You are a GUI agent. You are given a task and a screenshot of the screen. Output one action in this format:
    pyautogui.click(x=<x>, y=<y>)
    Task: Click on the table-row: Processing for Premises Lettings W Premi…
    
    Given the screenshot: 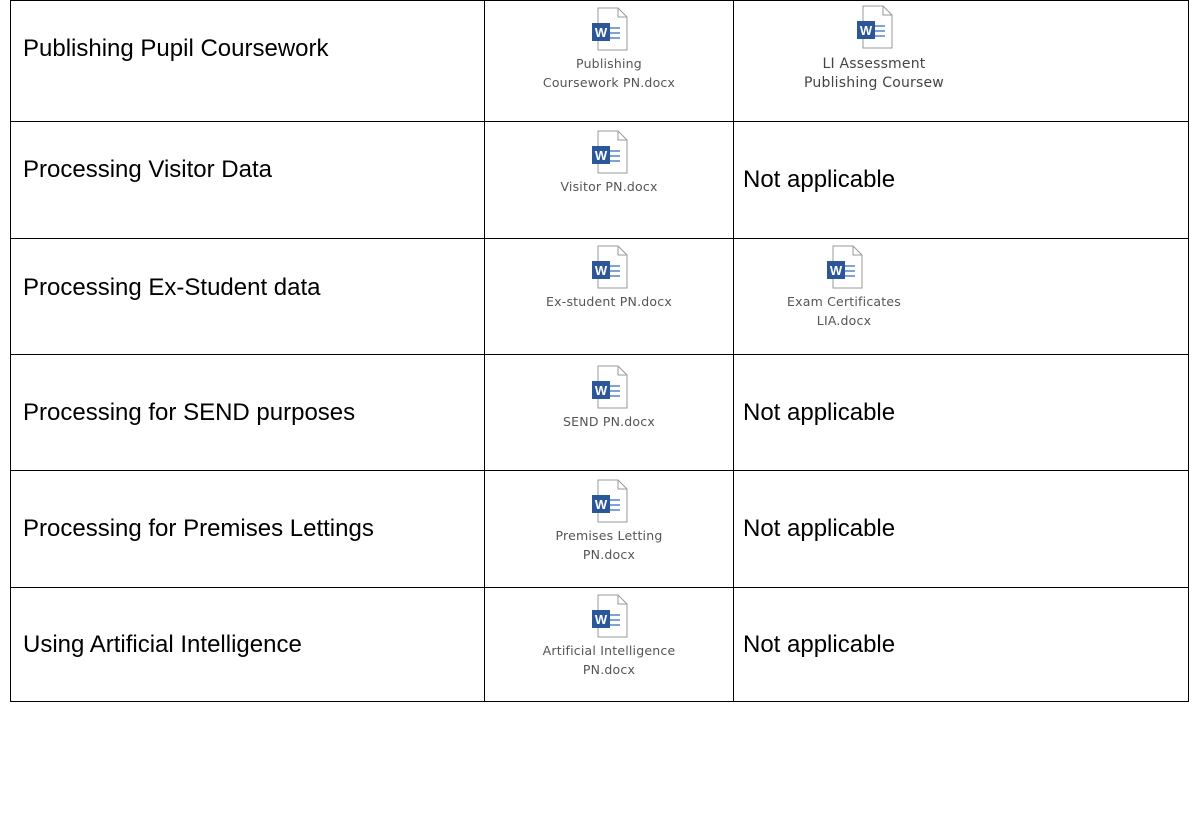 What is the action you would take?
    pyautogui.click(x=599, y=529)
    